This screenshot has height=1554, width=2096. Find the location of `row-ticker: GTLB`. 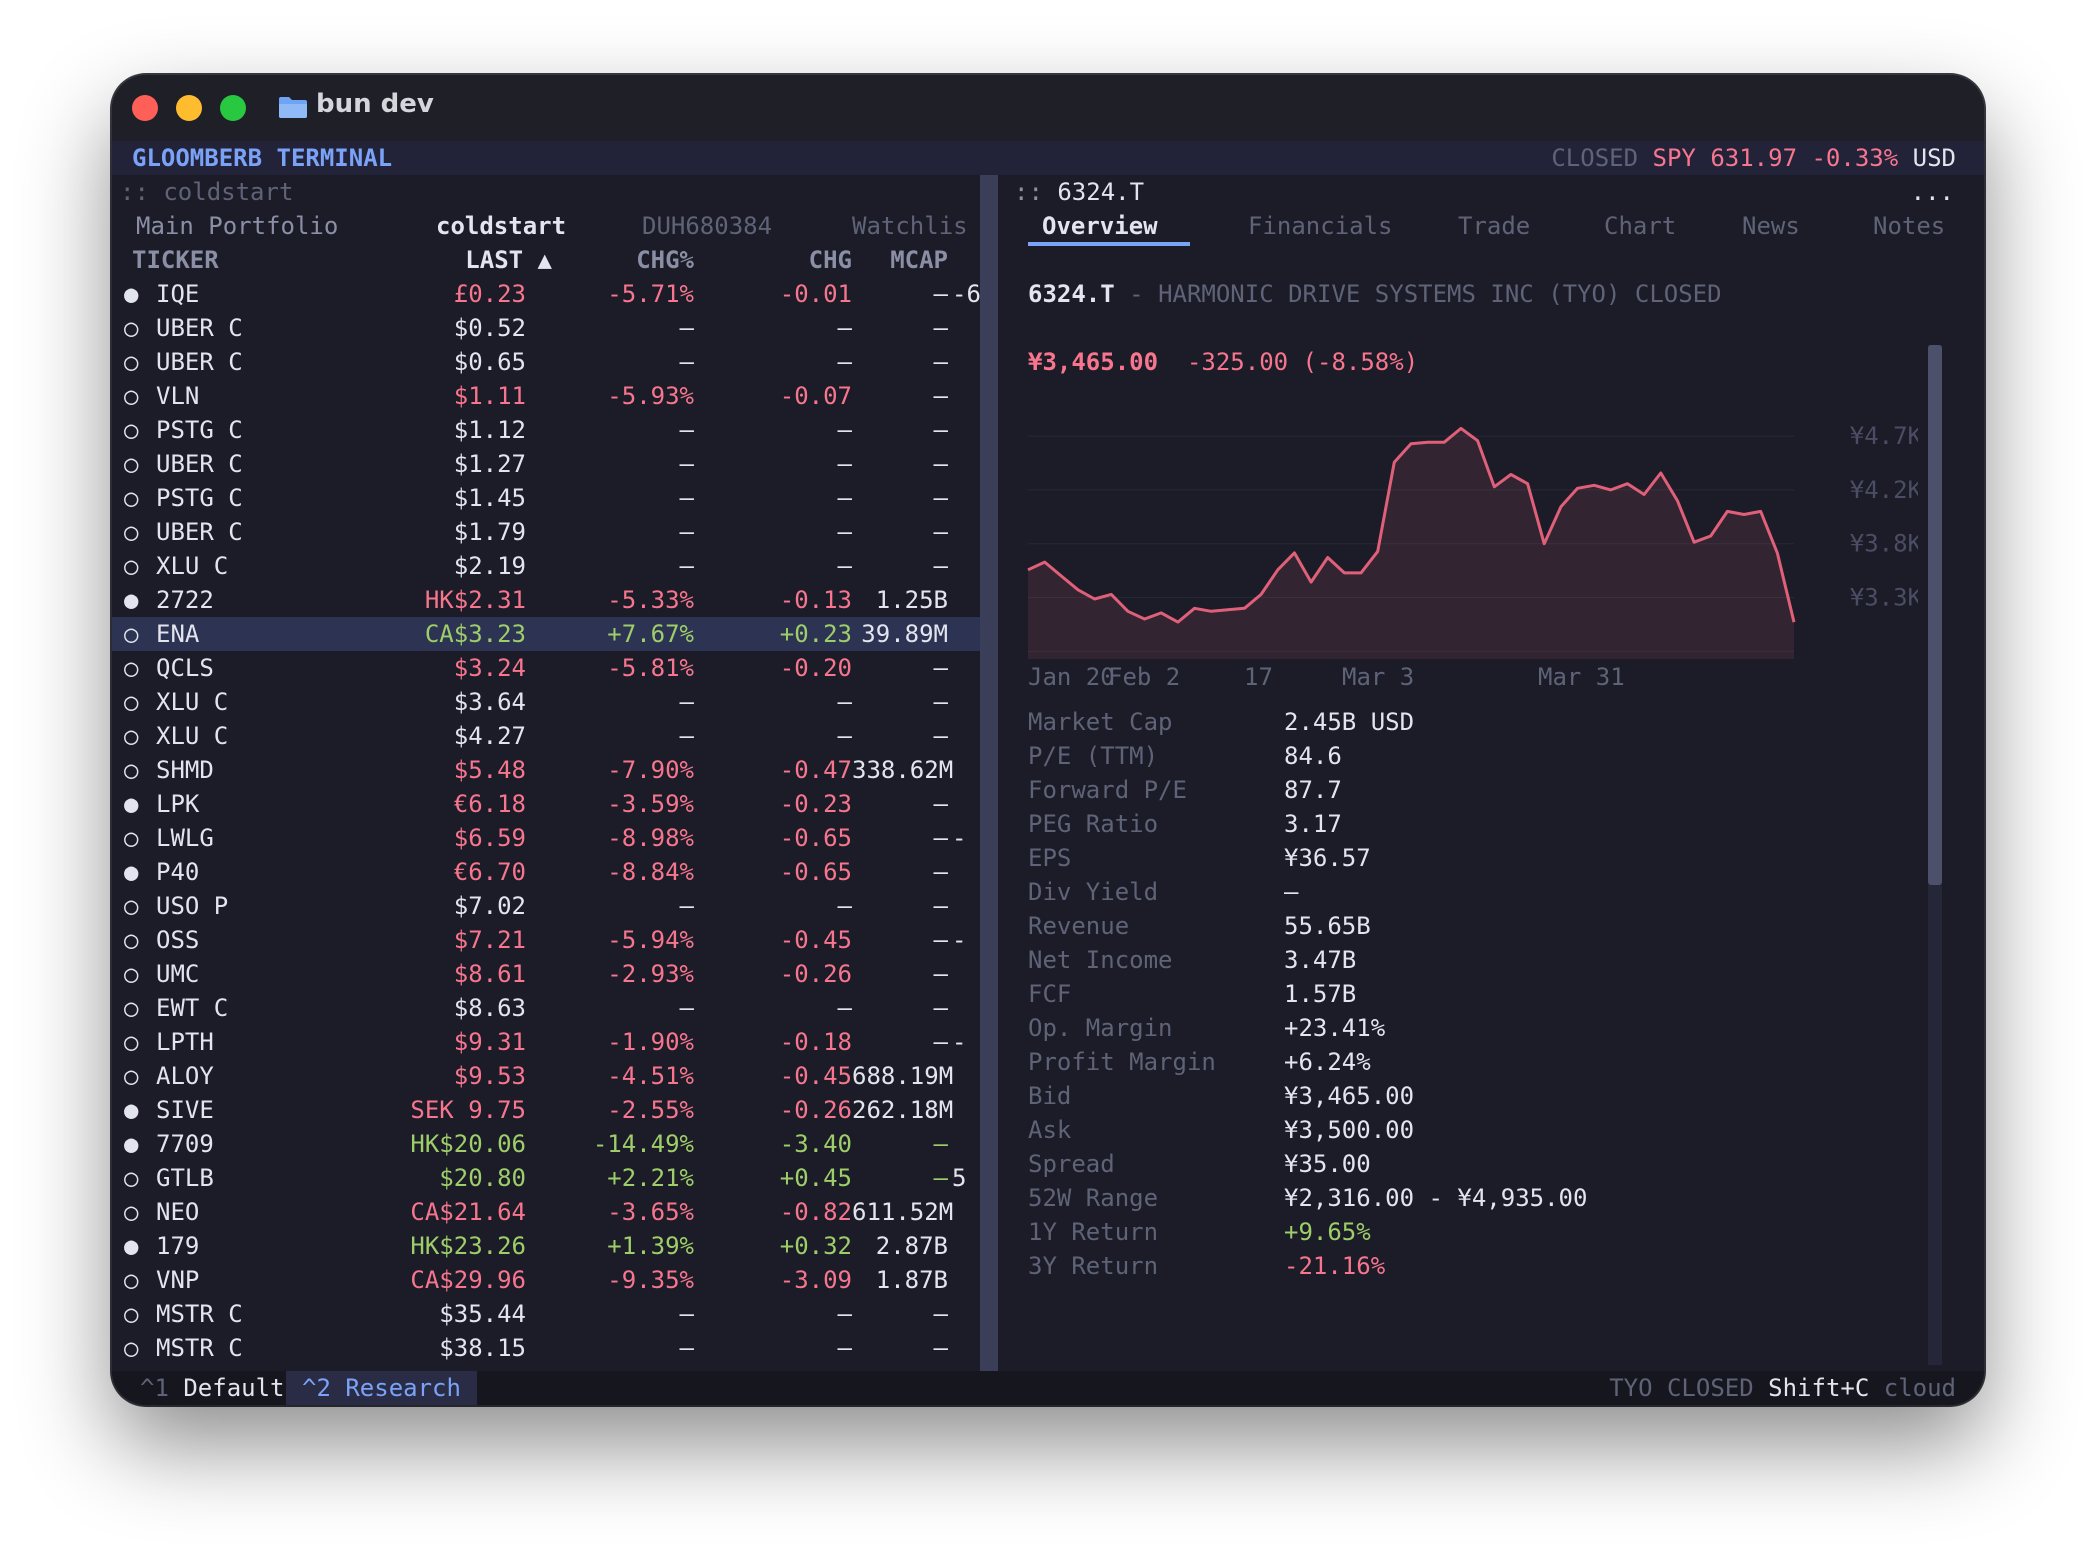

row-ticker: GTLB is located at coordinates (185, 1178).